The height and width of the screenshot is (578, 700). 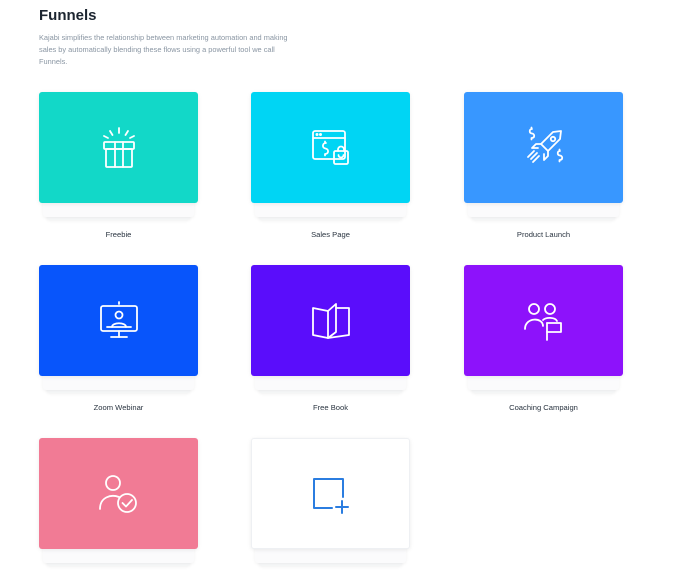 I want to click on add-square-icon, so click(x=330, y=495).